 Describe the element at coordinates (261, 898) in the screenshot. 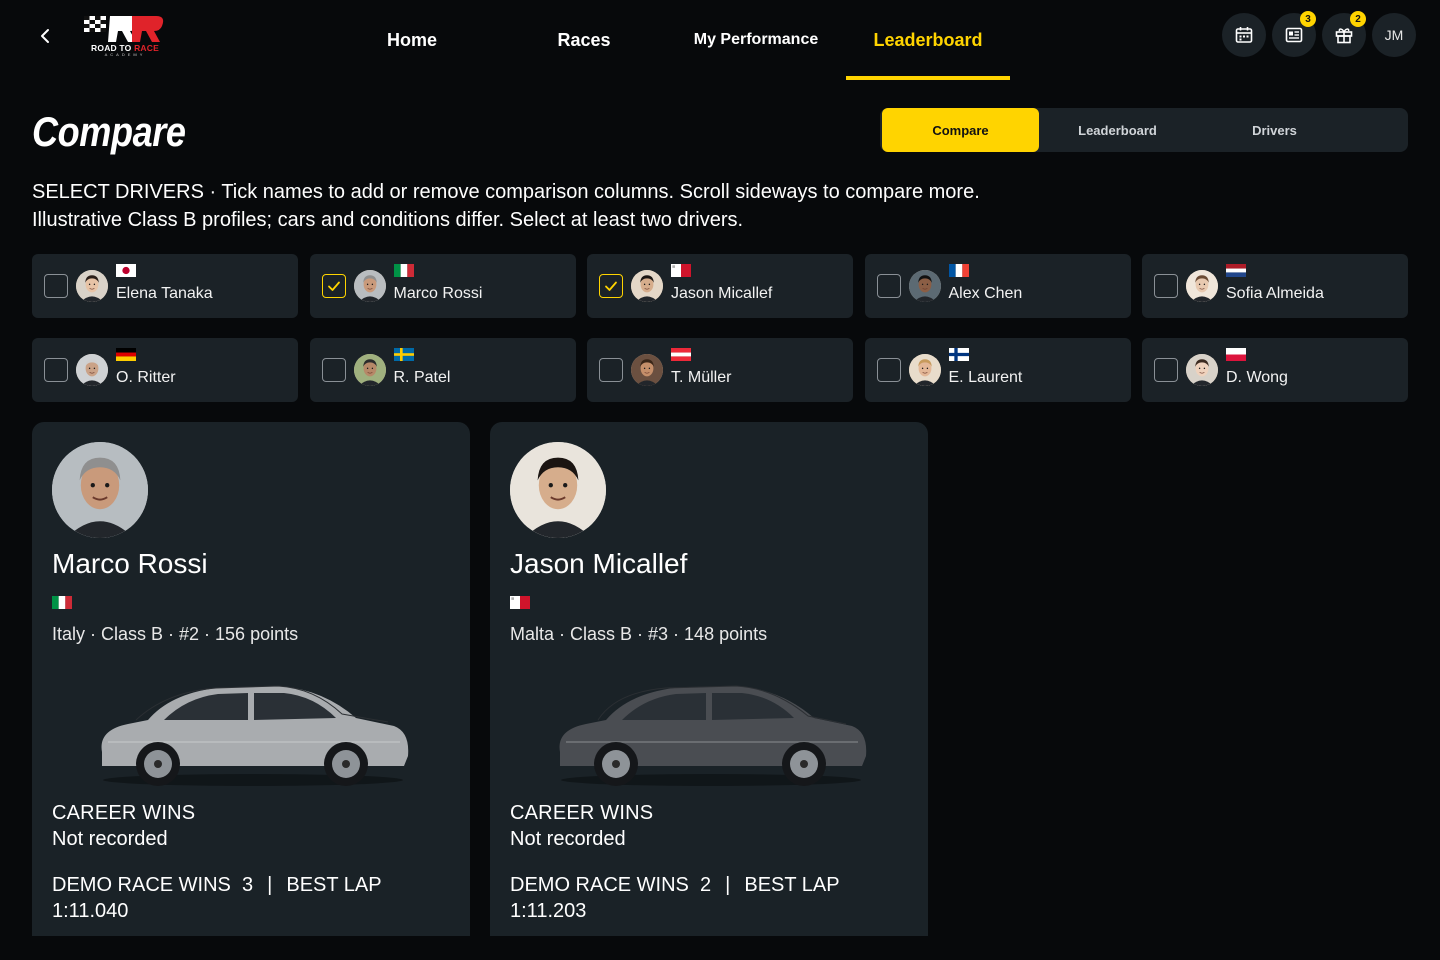

I see `demo-stats: DEMO RACE WINS 3 | BEST LAP 1:11.040` at that location.